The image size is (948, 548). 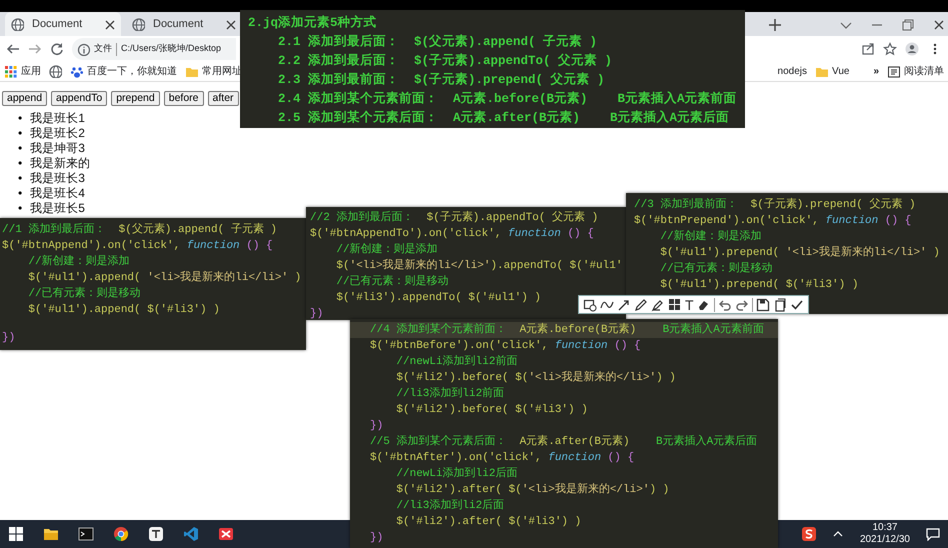 I want to click on address-bar: 文件 C:/Users/张晓坤/Desktop, so click(x=154, y=49).